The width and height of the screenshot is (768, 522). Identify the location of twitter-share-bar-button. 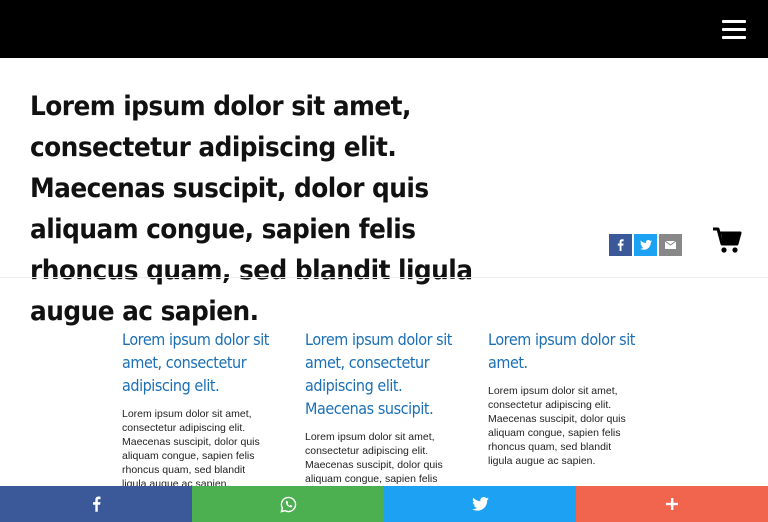
(480, 504).